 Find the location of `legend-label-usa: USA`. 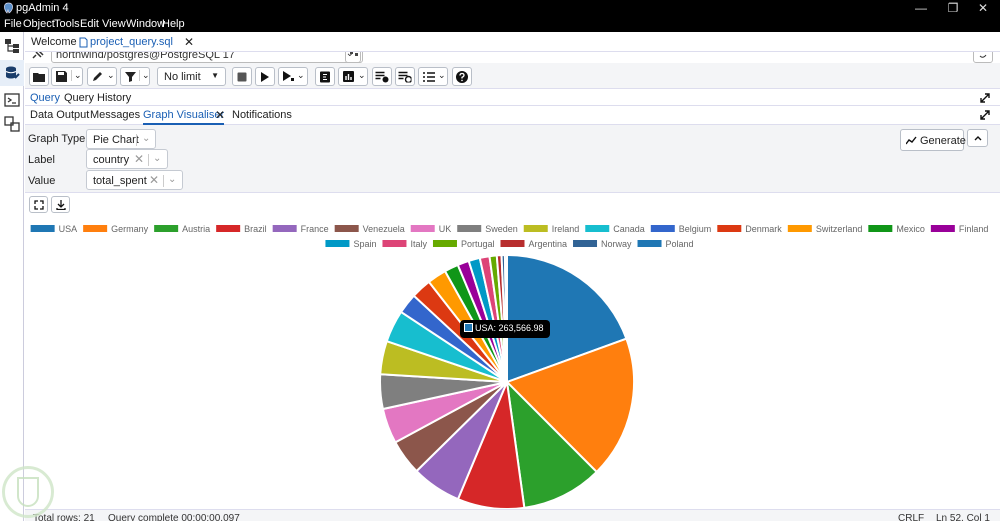

legend-label-usa: USA is located at coordinates (68, 229).